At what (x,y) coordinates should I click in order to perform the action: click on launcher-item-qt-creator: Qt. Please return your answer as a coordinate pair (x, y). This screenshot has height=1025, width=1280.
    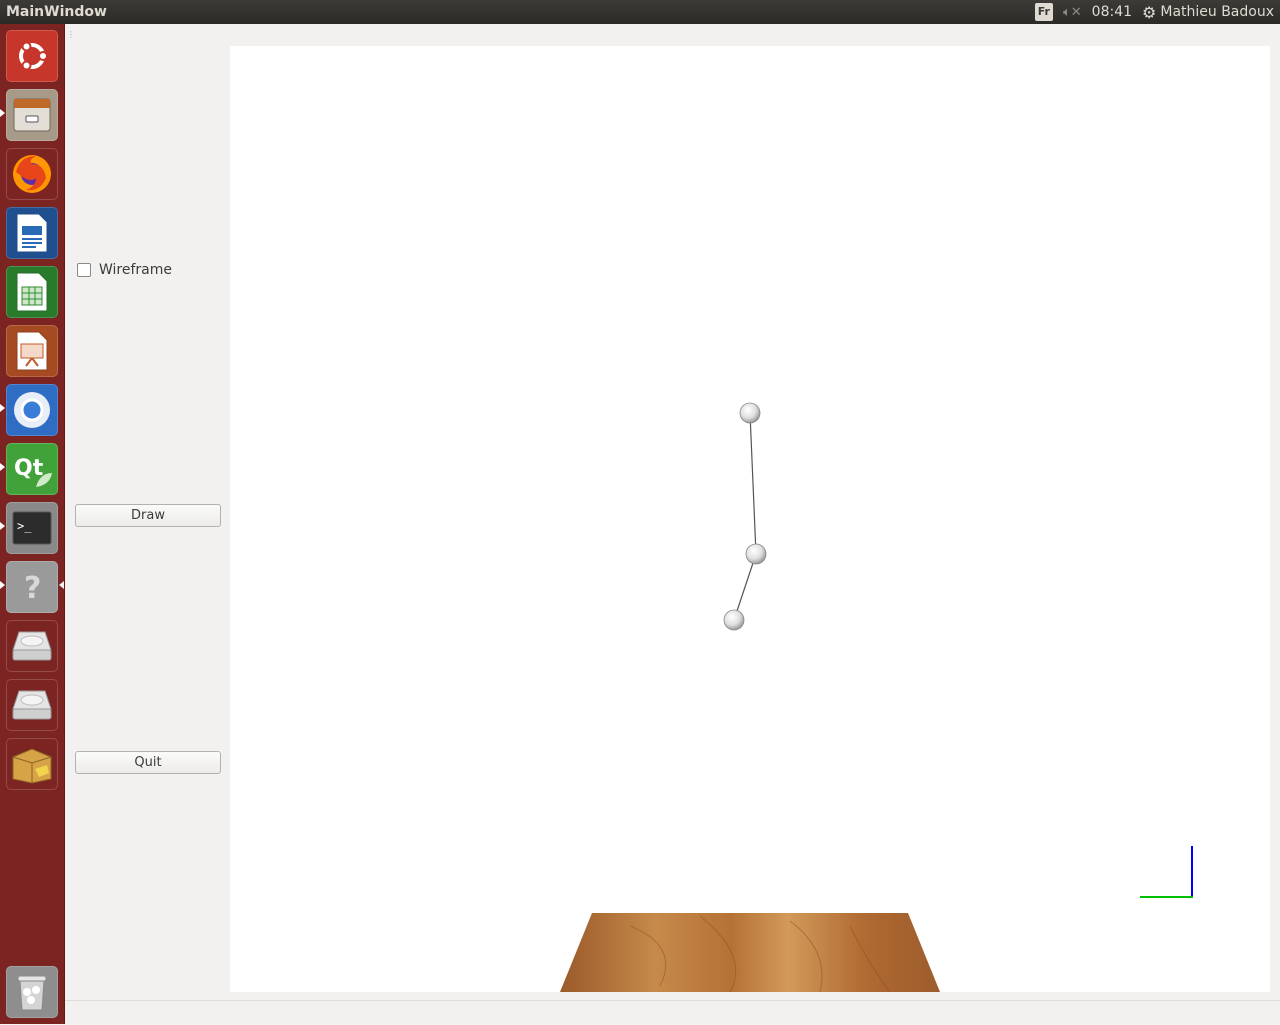
    Looking at the image, I should click on (32, 469).